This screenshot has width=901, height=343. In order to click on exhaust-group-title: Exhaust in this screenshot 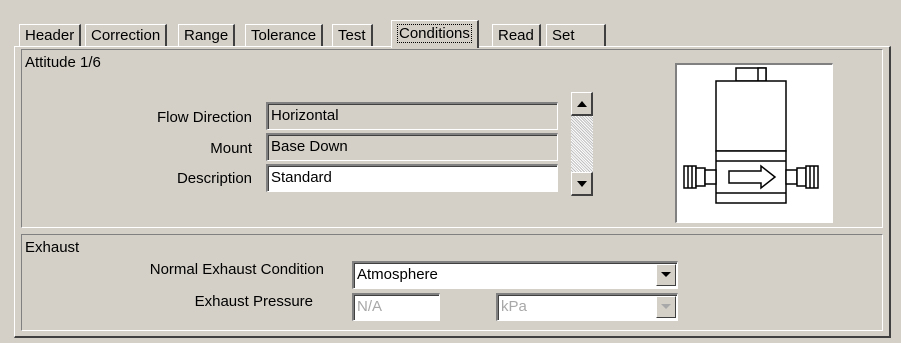, I will do `click(52, 247)`.